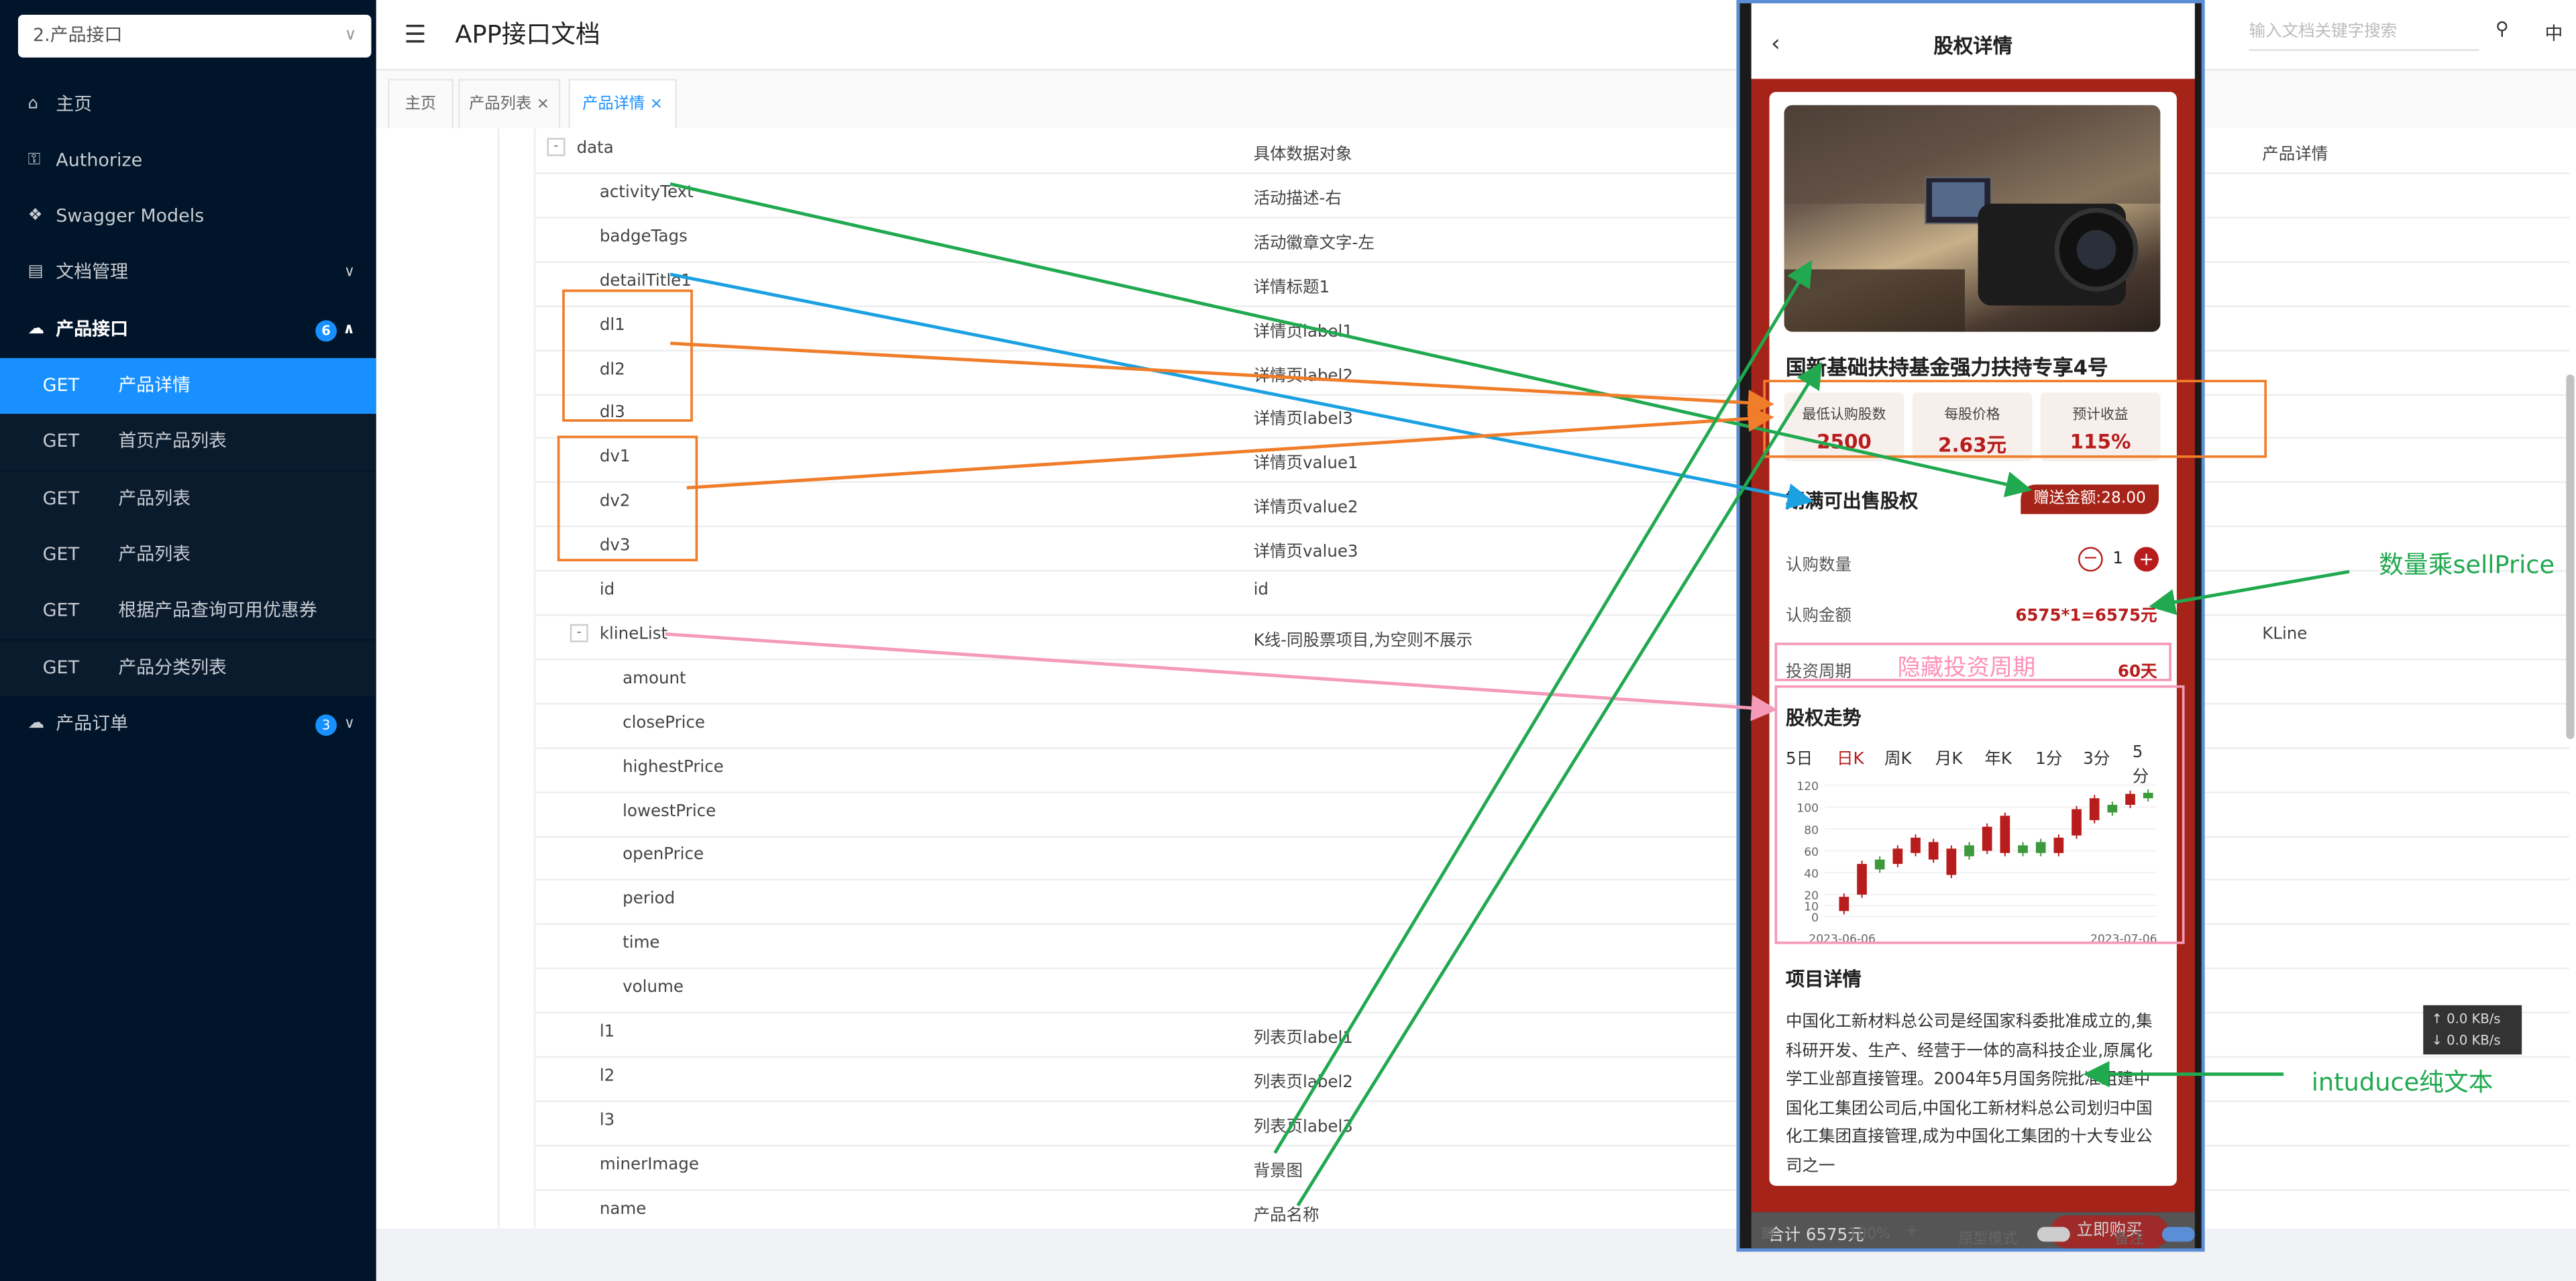 Image resolution: width=2576 pixels, height=1281 pixels. I want to click on endpoint-home-products: GET 首页产品列表, so click(188, 442).